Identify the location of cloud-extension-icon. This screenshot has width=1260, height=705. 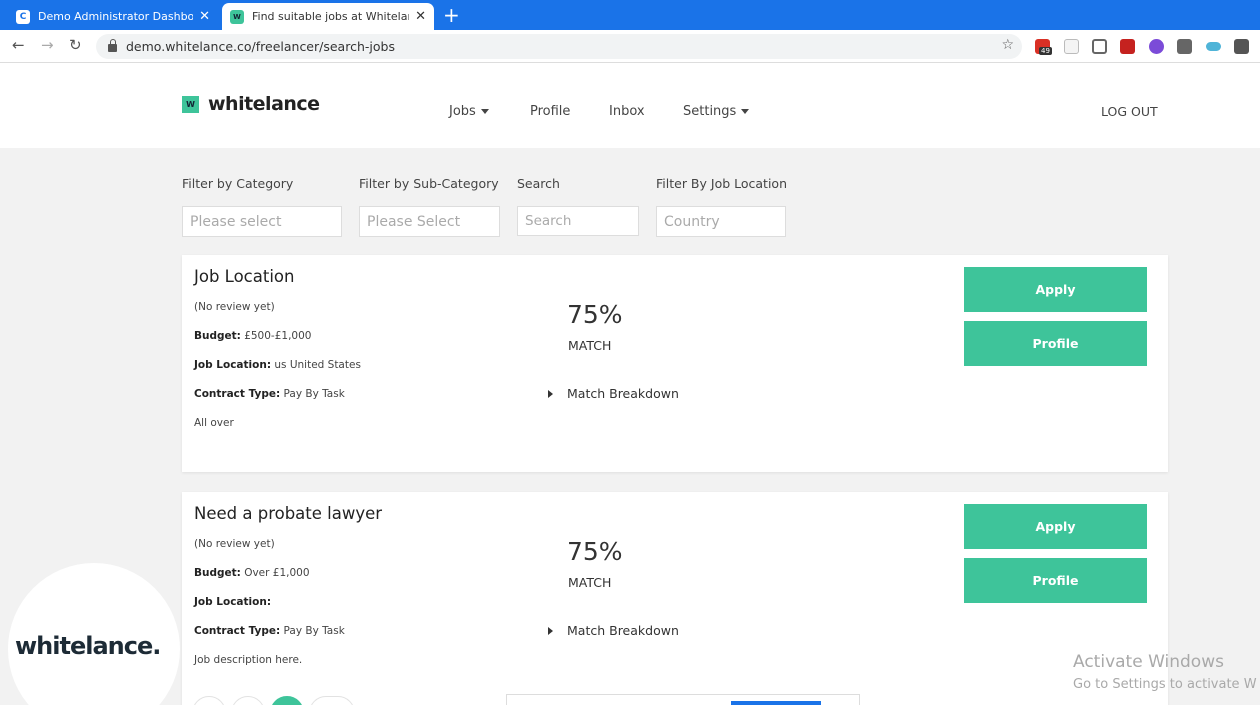
(1213, 46).